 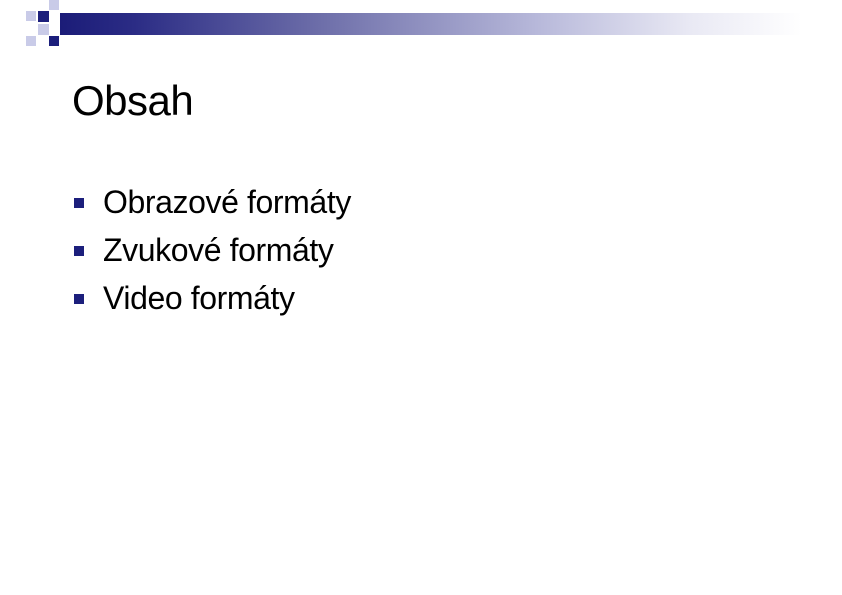 What do you see at coordinates (199, 298) in the screenshot?
I see `bullet-text: Video formáty` at bounding box center [199, 298].